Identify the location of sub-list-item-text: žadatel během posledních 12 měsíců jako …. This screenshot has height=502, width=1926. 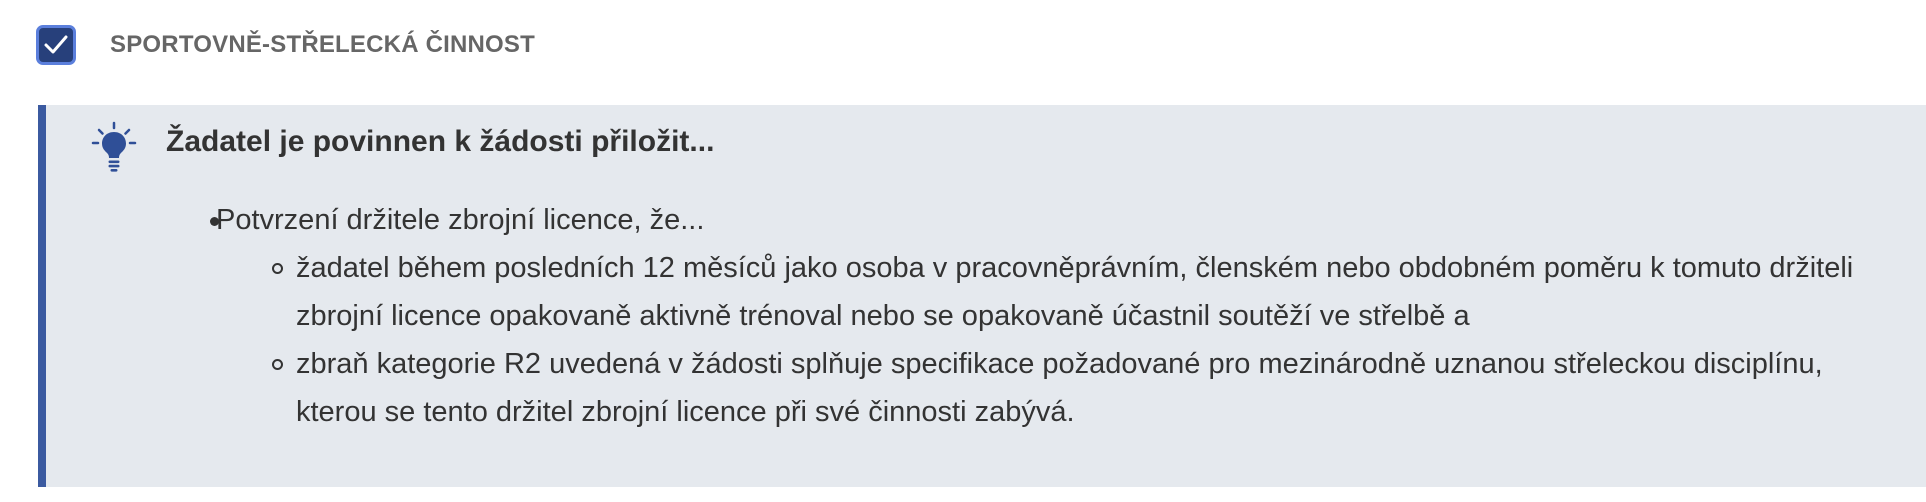
(1075, 292).